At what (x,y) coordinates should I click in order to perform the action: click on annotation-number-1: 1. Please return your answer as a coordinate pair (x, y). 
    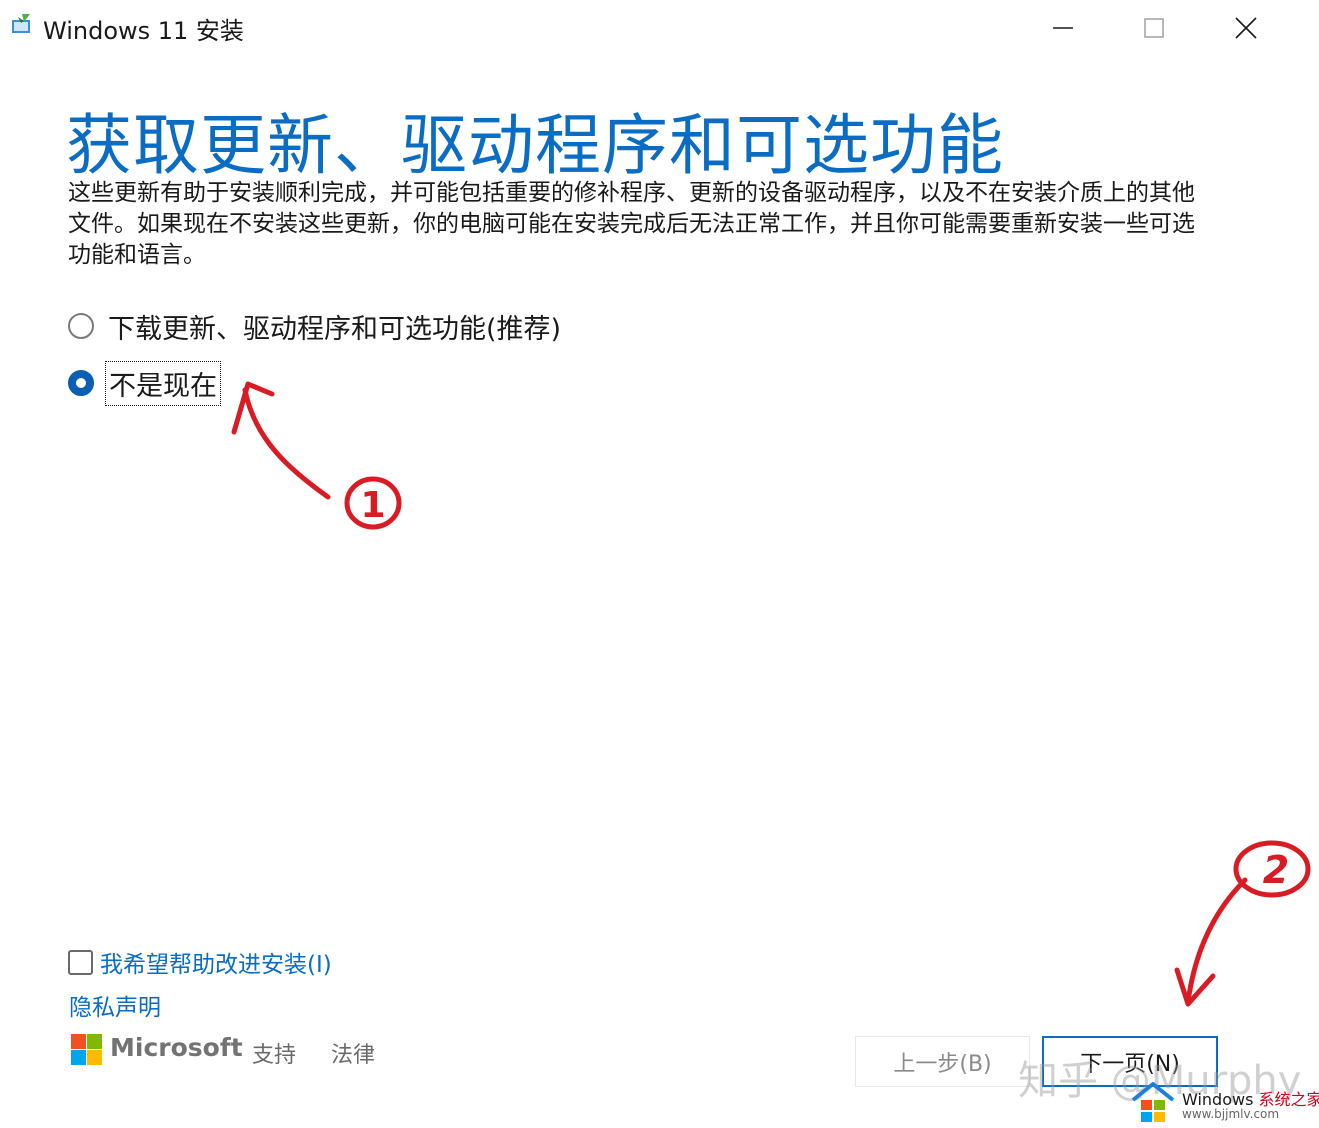
    Looking at the image, I should click on (372, 505).